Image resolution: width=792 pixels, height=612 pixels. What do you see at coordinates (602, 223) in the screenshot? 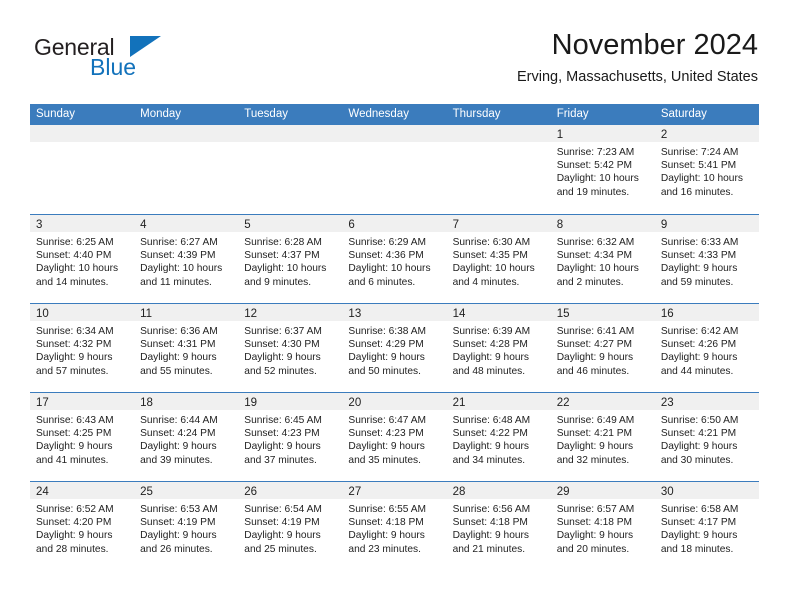
I see `day-number-band: 8` at bounding box center [602, 223].